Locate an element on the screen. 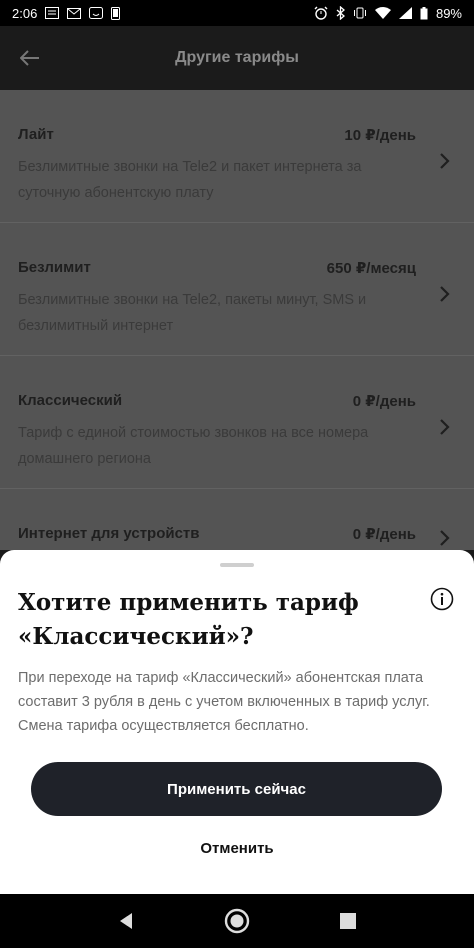 Image resolution: width=474 pixels, height=948 pixels. phone-icon is located at coordinates (116, 13).